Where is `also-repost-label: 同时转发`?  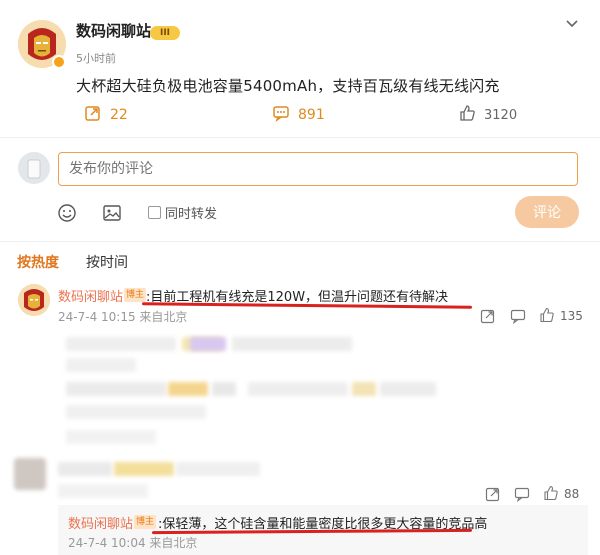
also-repost-label: 同时转发 is located at coordinates (191, 214).